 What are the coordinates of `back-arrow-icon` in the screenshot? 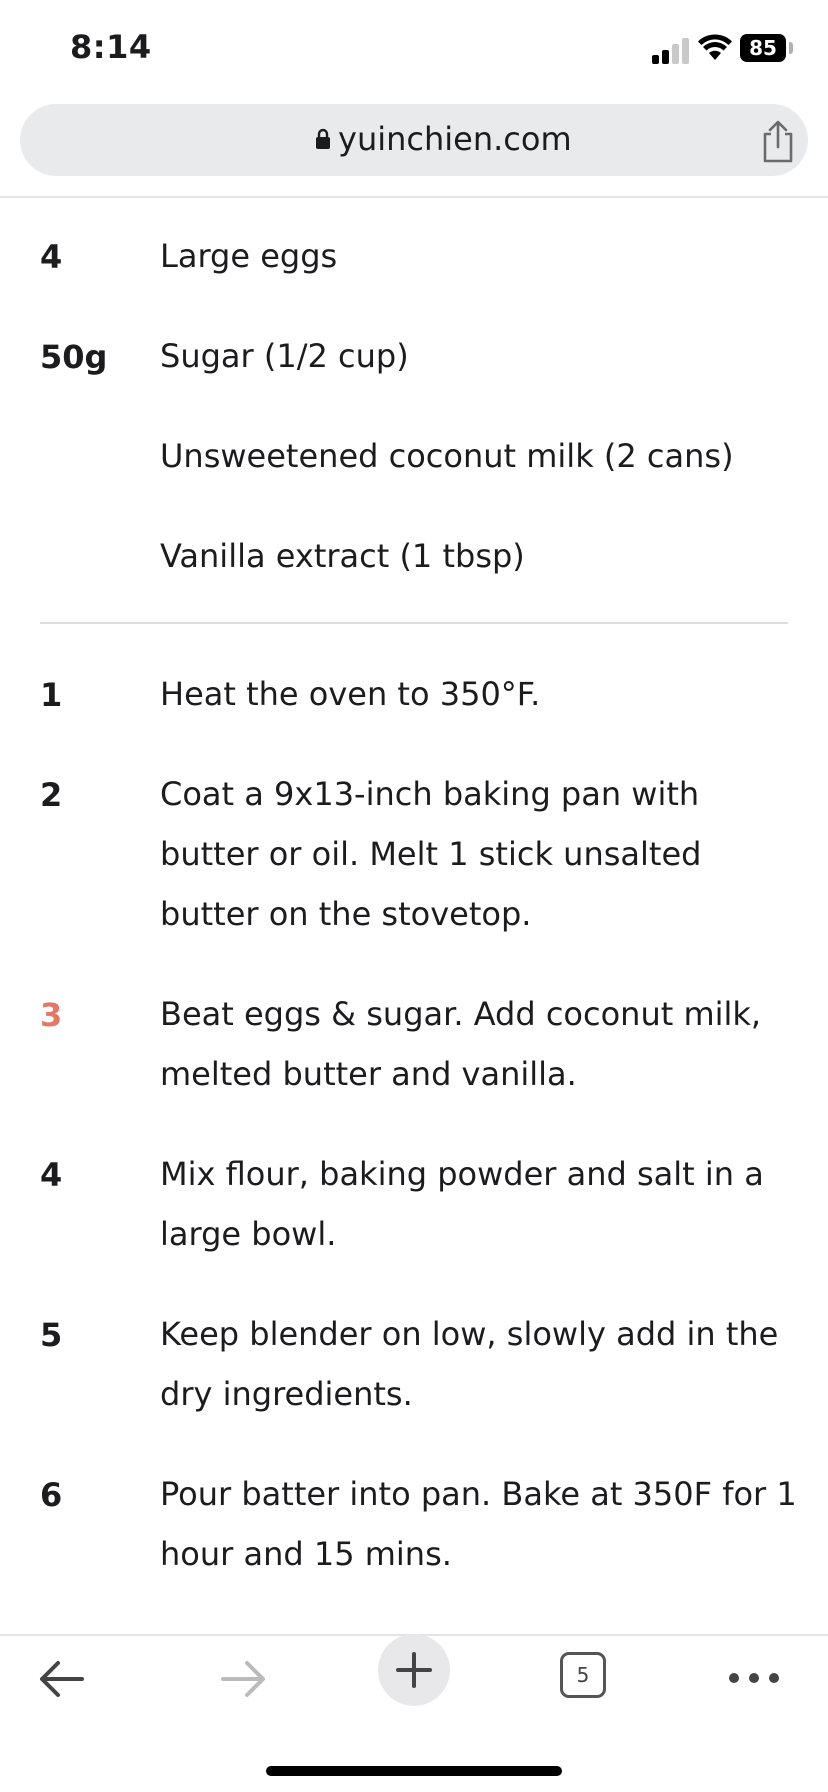 It's located at (65, 1679).